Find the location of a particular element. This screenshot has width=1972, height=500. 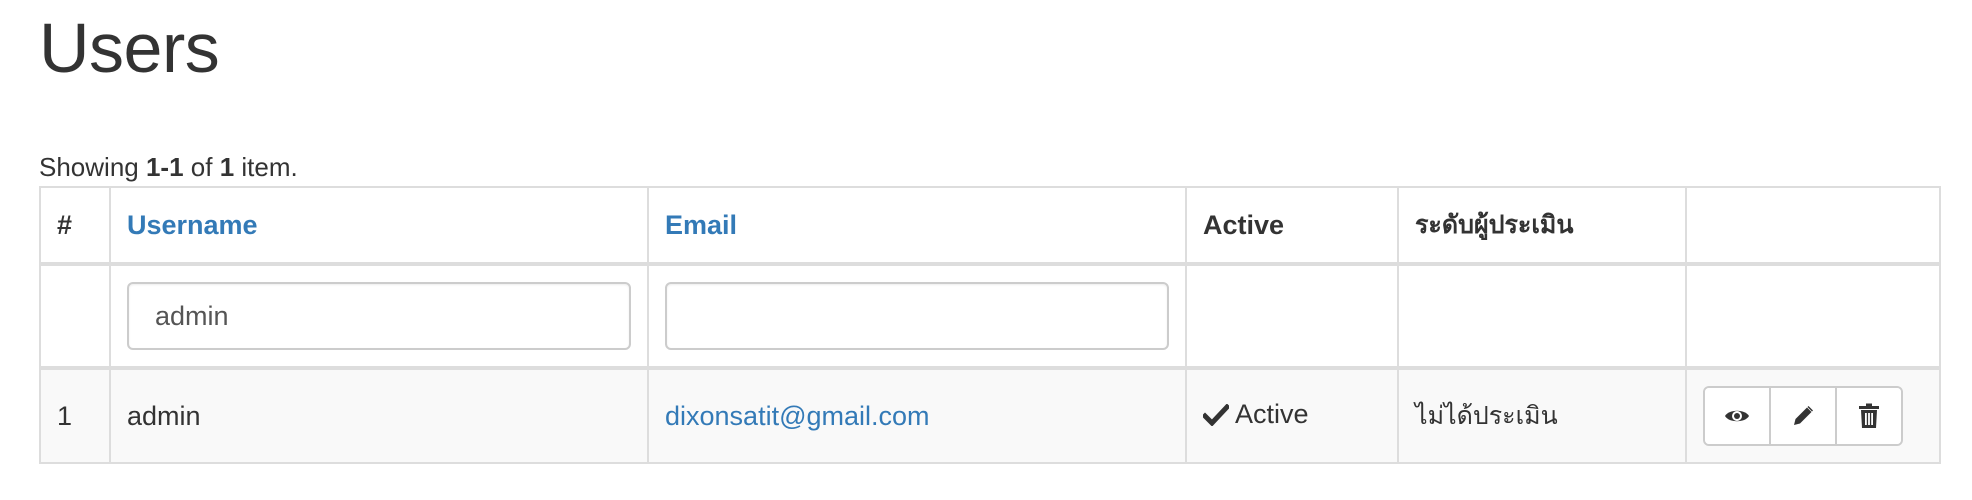

row-level-label: ไม่ได้ประเมิน is located at coordinates (1486, 415).